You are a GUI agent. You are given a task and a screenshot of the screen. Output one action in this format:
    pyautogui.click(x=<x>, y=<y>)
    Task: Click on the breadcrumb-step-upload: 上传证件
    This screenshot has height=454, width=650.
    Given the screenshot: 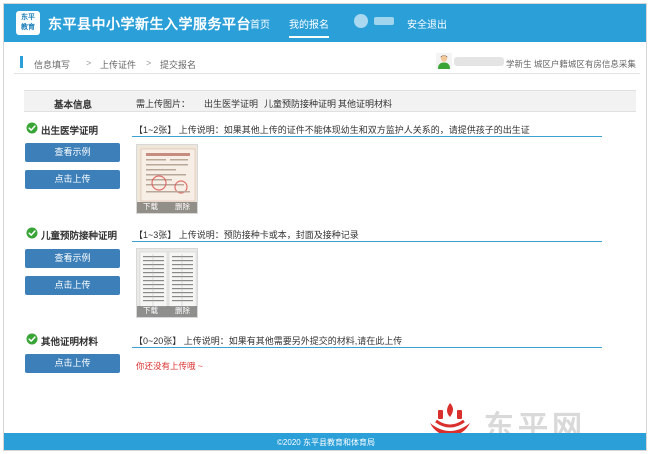 What is the action you would take?
    pyautogui.click(x=118, y=64)
    